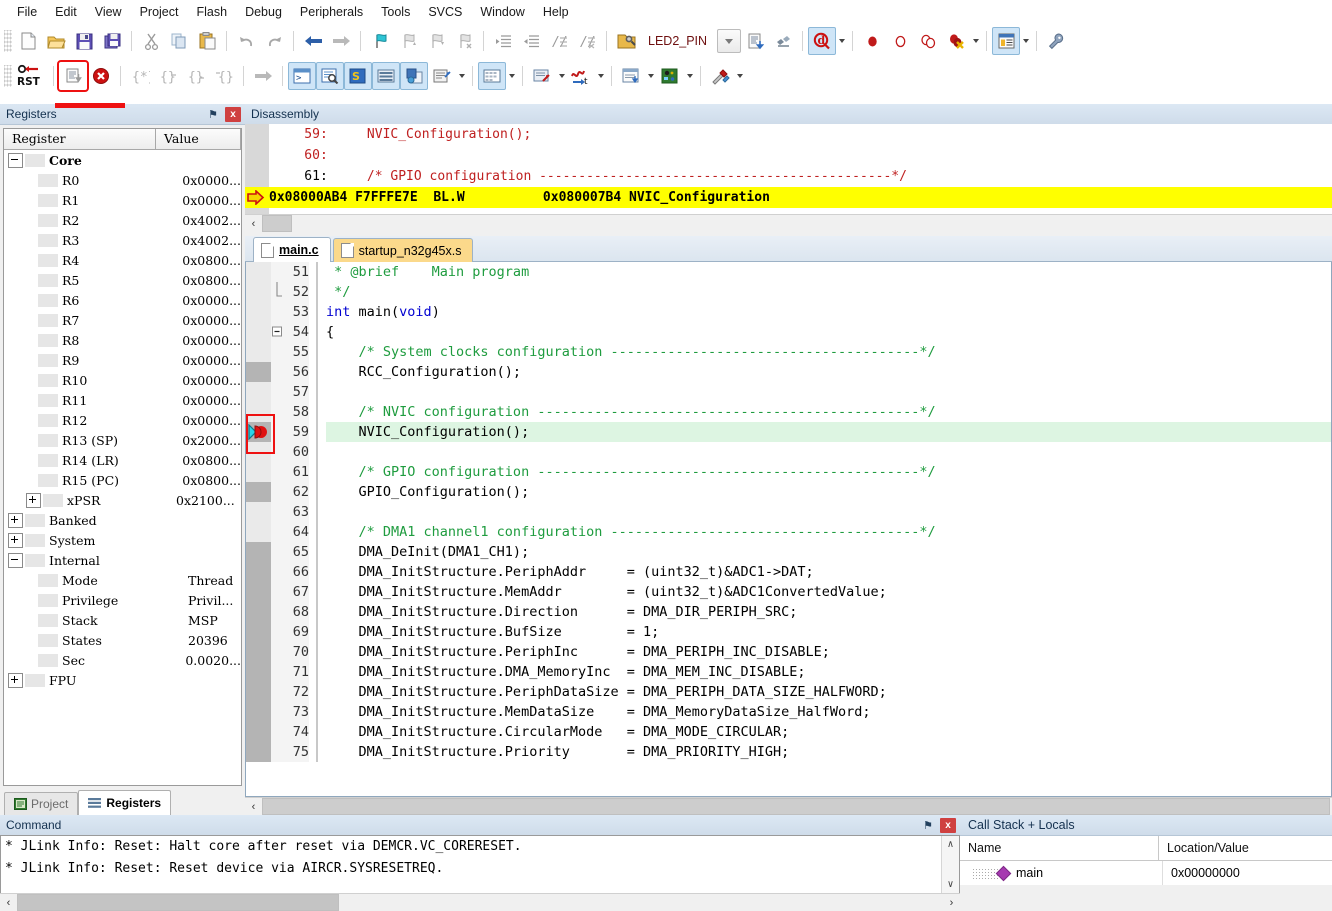 The width and height of the screenshot is (1332, 911). Describe the element at coordinates (8, 76) in the screenshot. I see `debug-toolbar-grip` at that location.